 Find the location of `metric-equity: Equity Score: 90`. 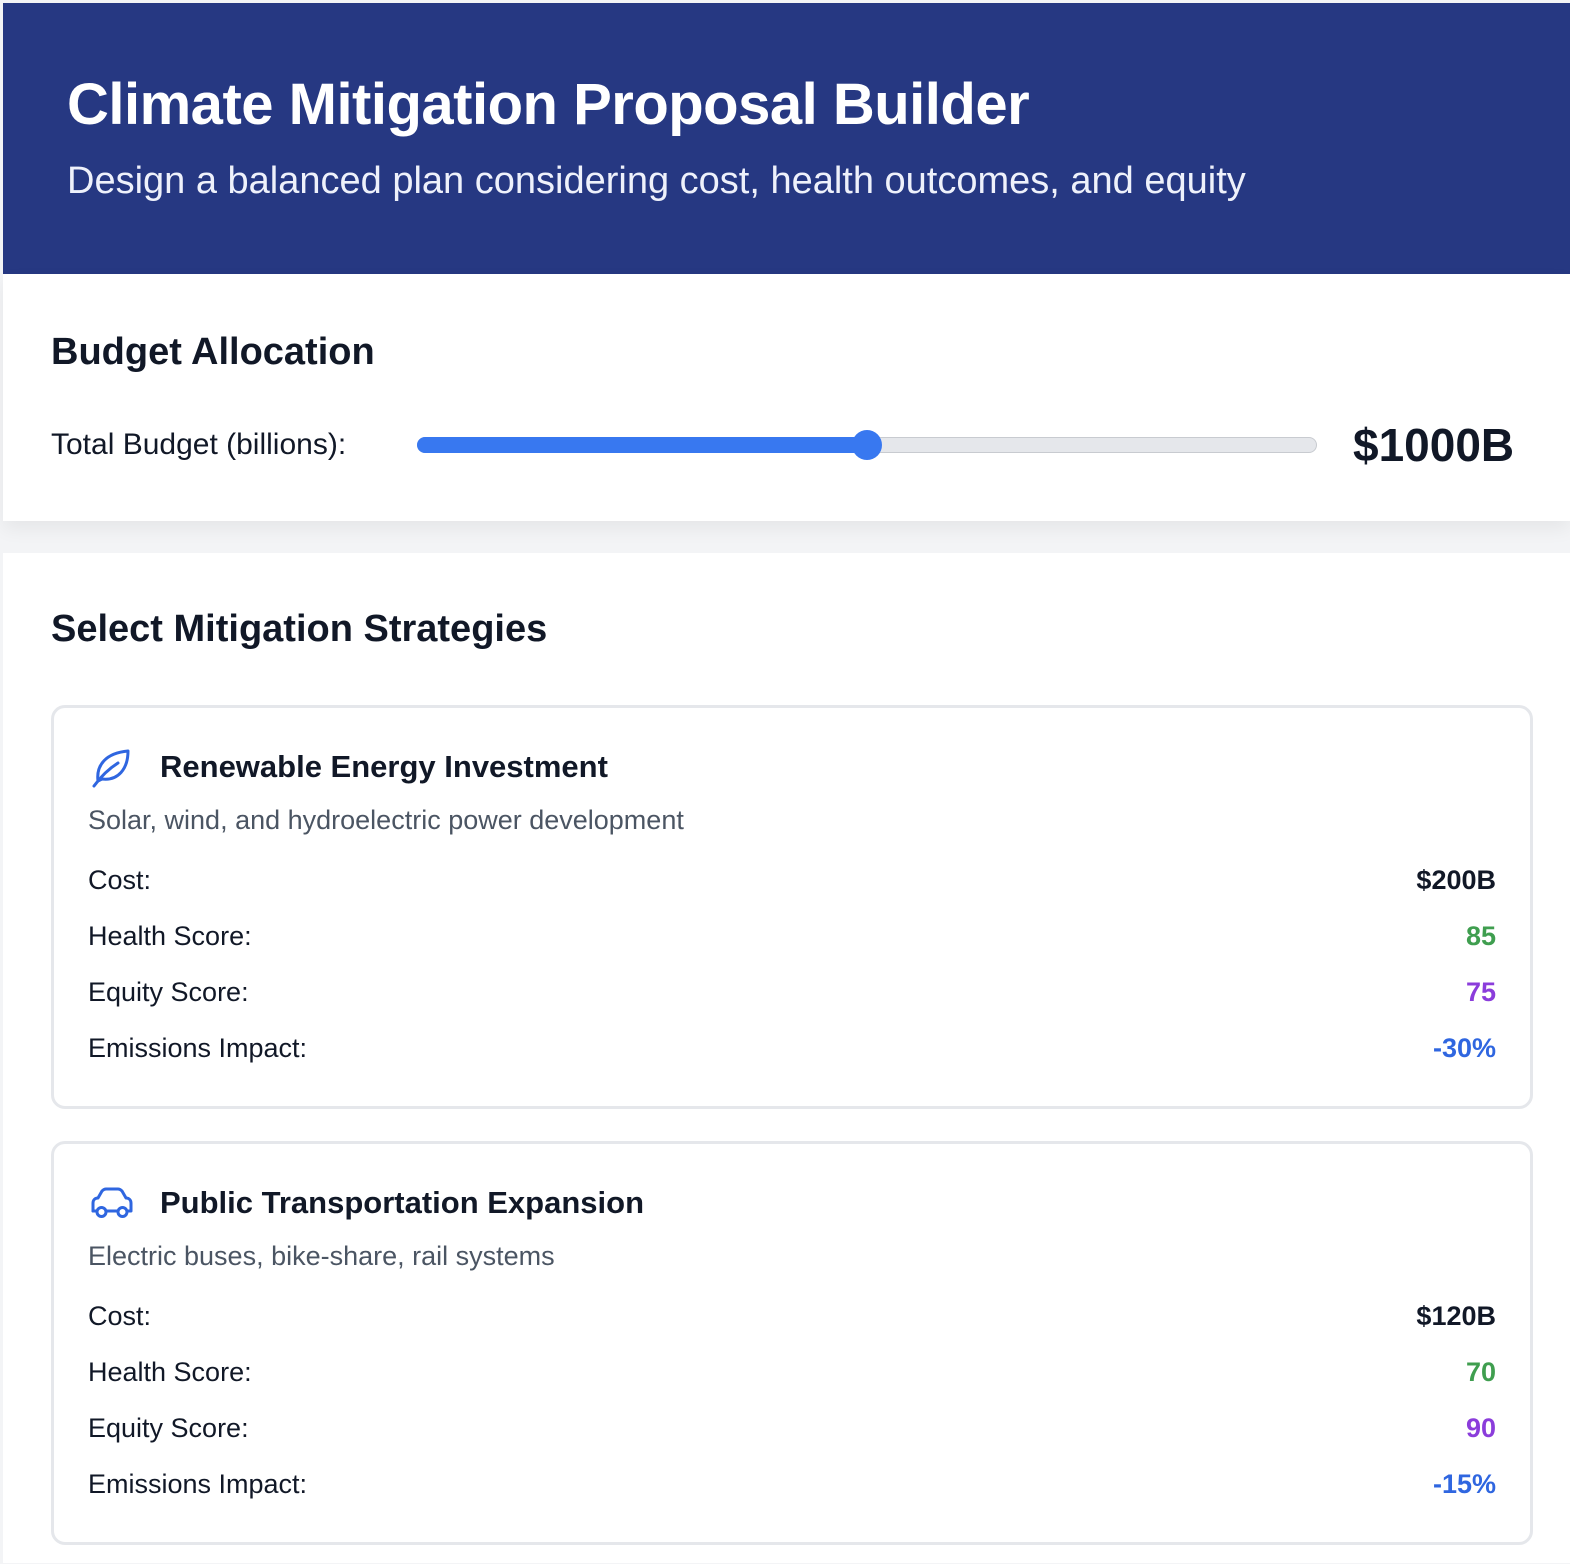

metric-equity: Equity Score: 90 is located at coordinates (792, 1428).